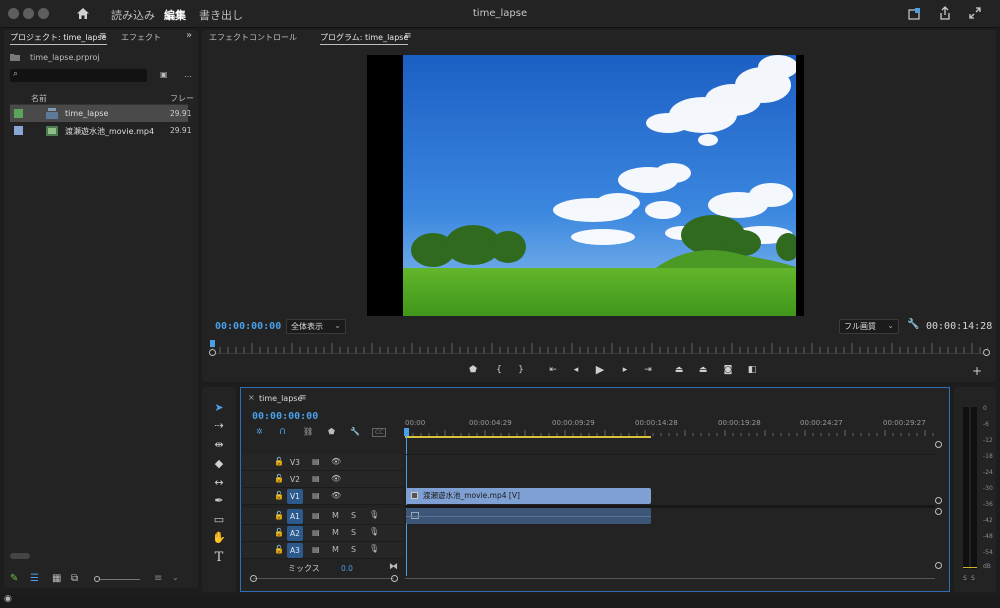  Describe the element at coordinates (175, 577) in the screenshot. I see `sort-dropdown-icon: ⌄` at that location.